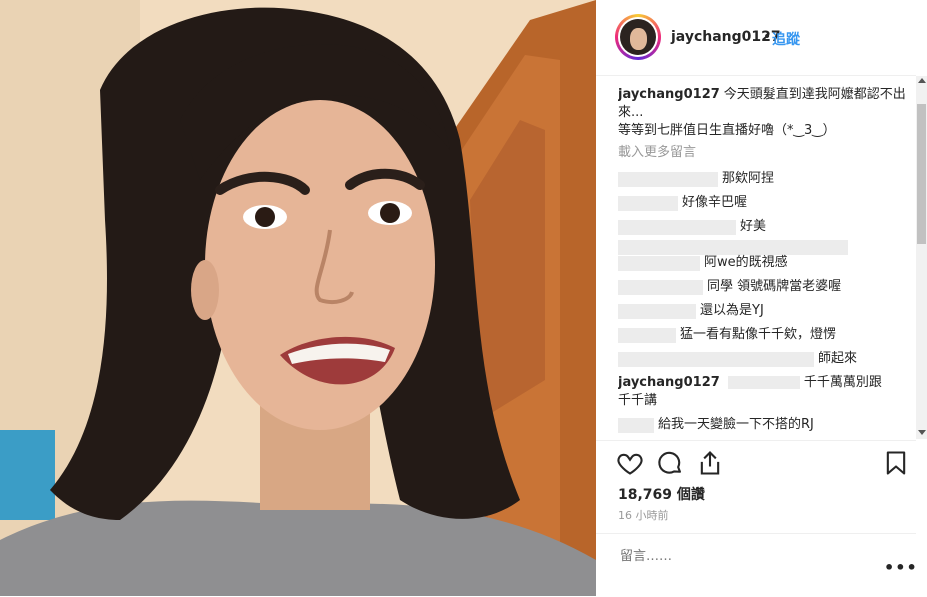 The image size is (927, 597). What do you see at coordinates (921, 174) in the screenshot?
I see `scrollbar-thumb` at bounding box center [921, 174].